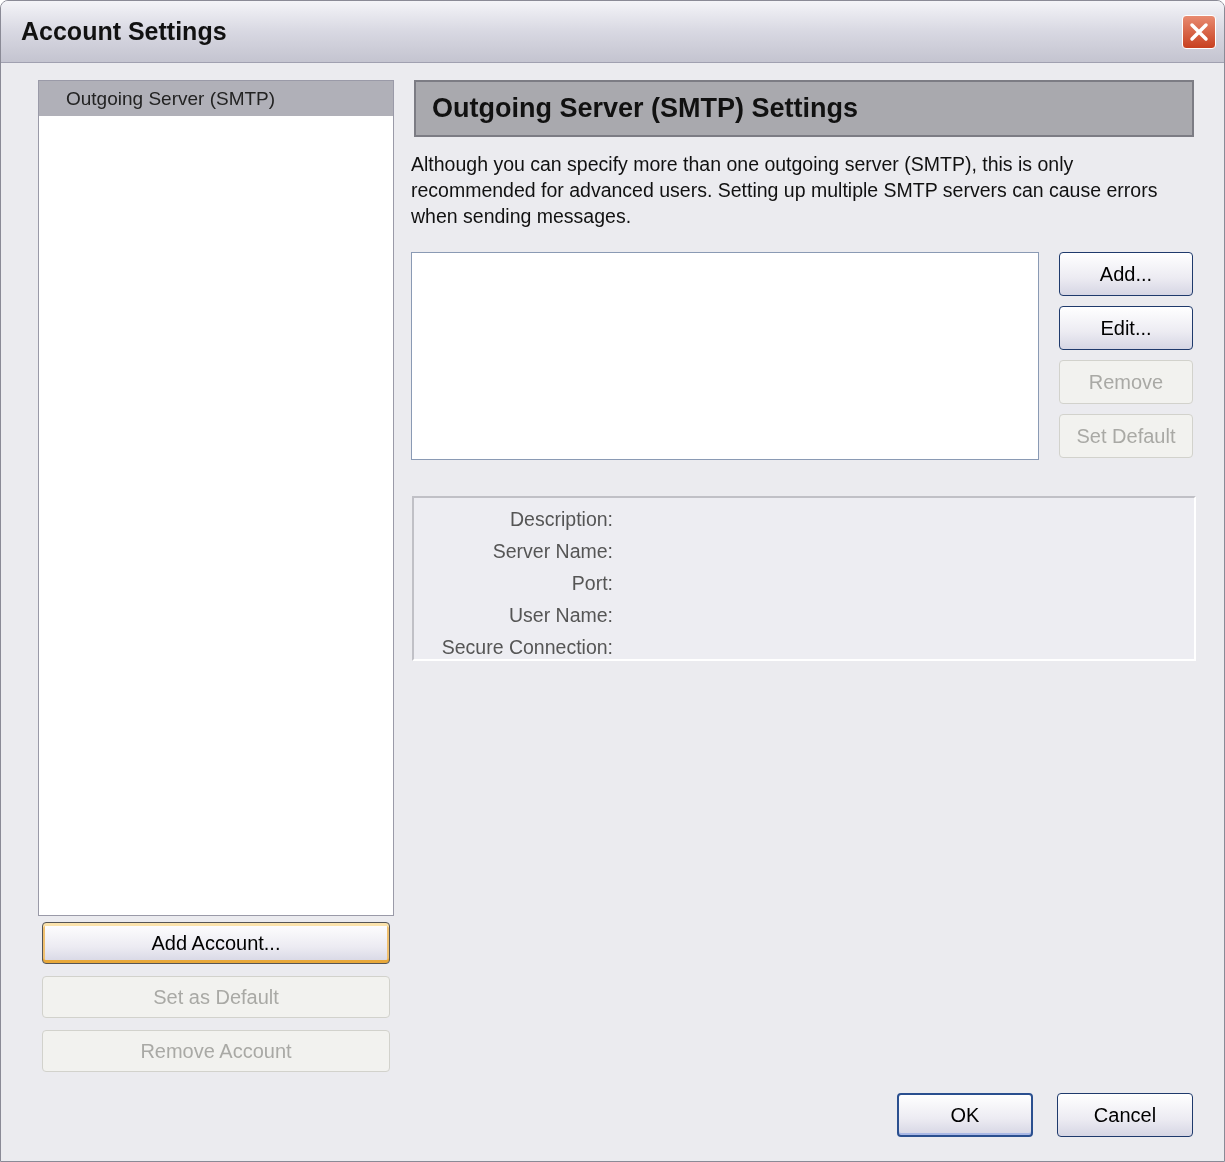  I want to click on close-icon, so click(1199, 31).